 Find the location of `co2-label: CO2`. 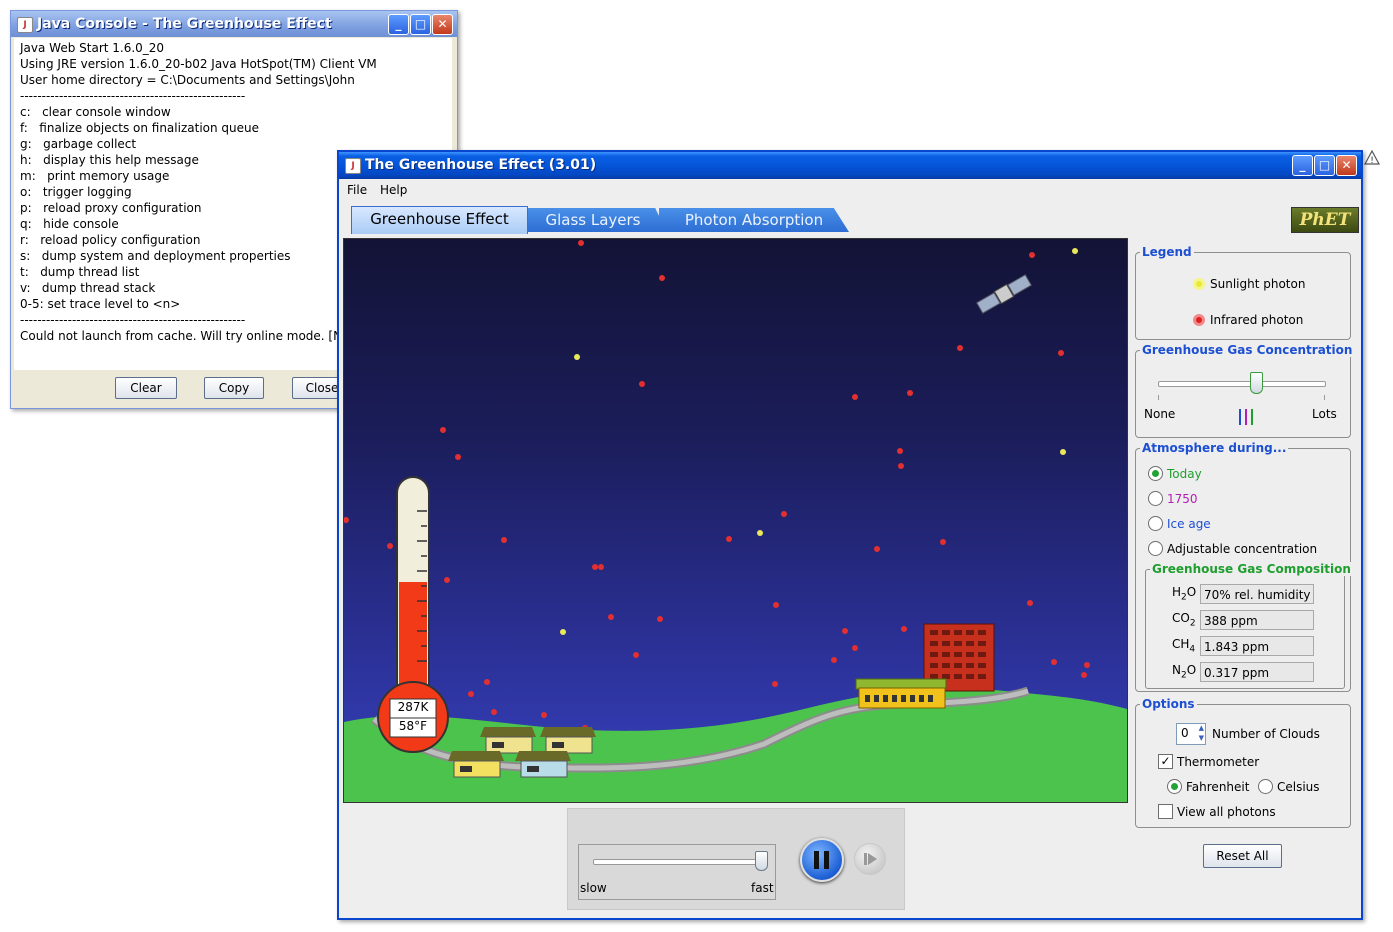

co2-label: CO2 is located at coordinates (1184, 620).